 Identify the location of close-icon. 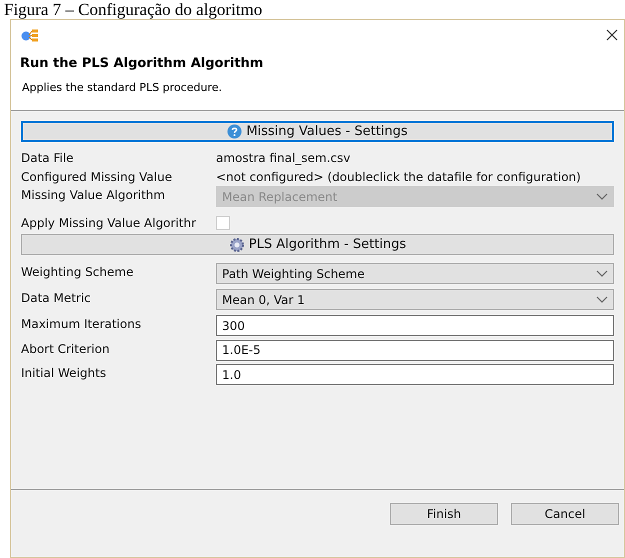
(612, 35).